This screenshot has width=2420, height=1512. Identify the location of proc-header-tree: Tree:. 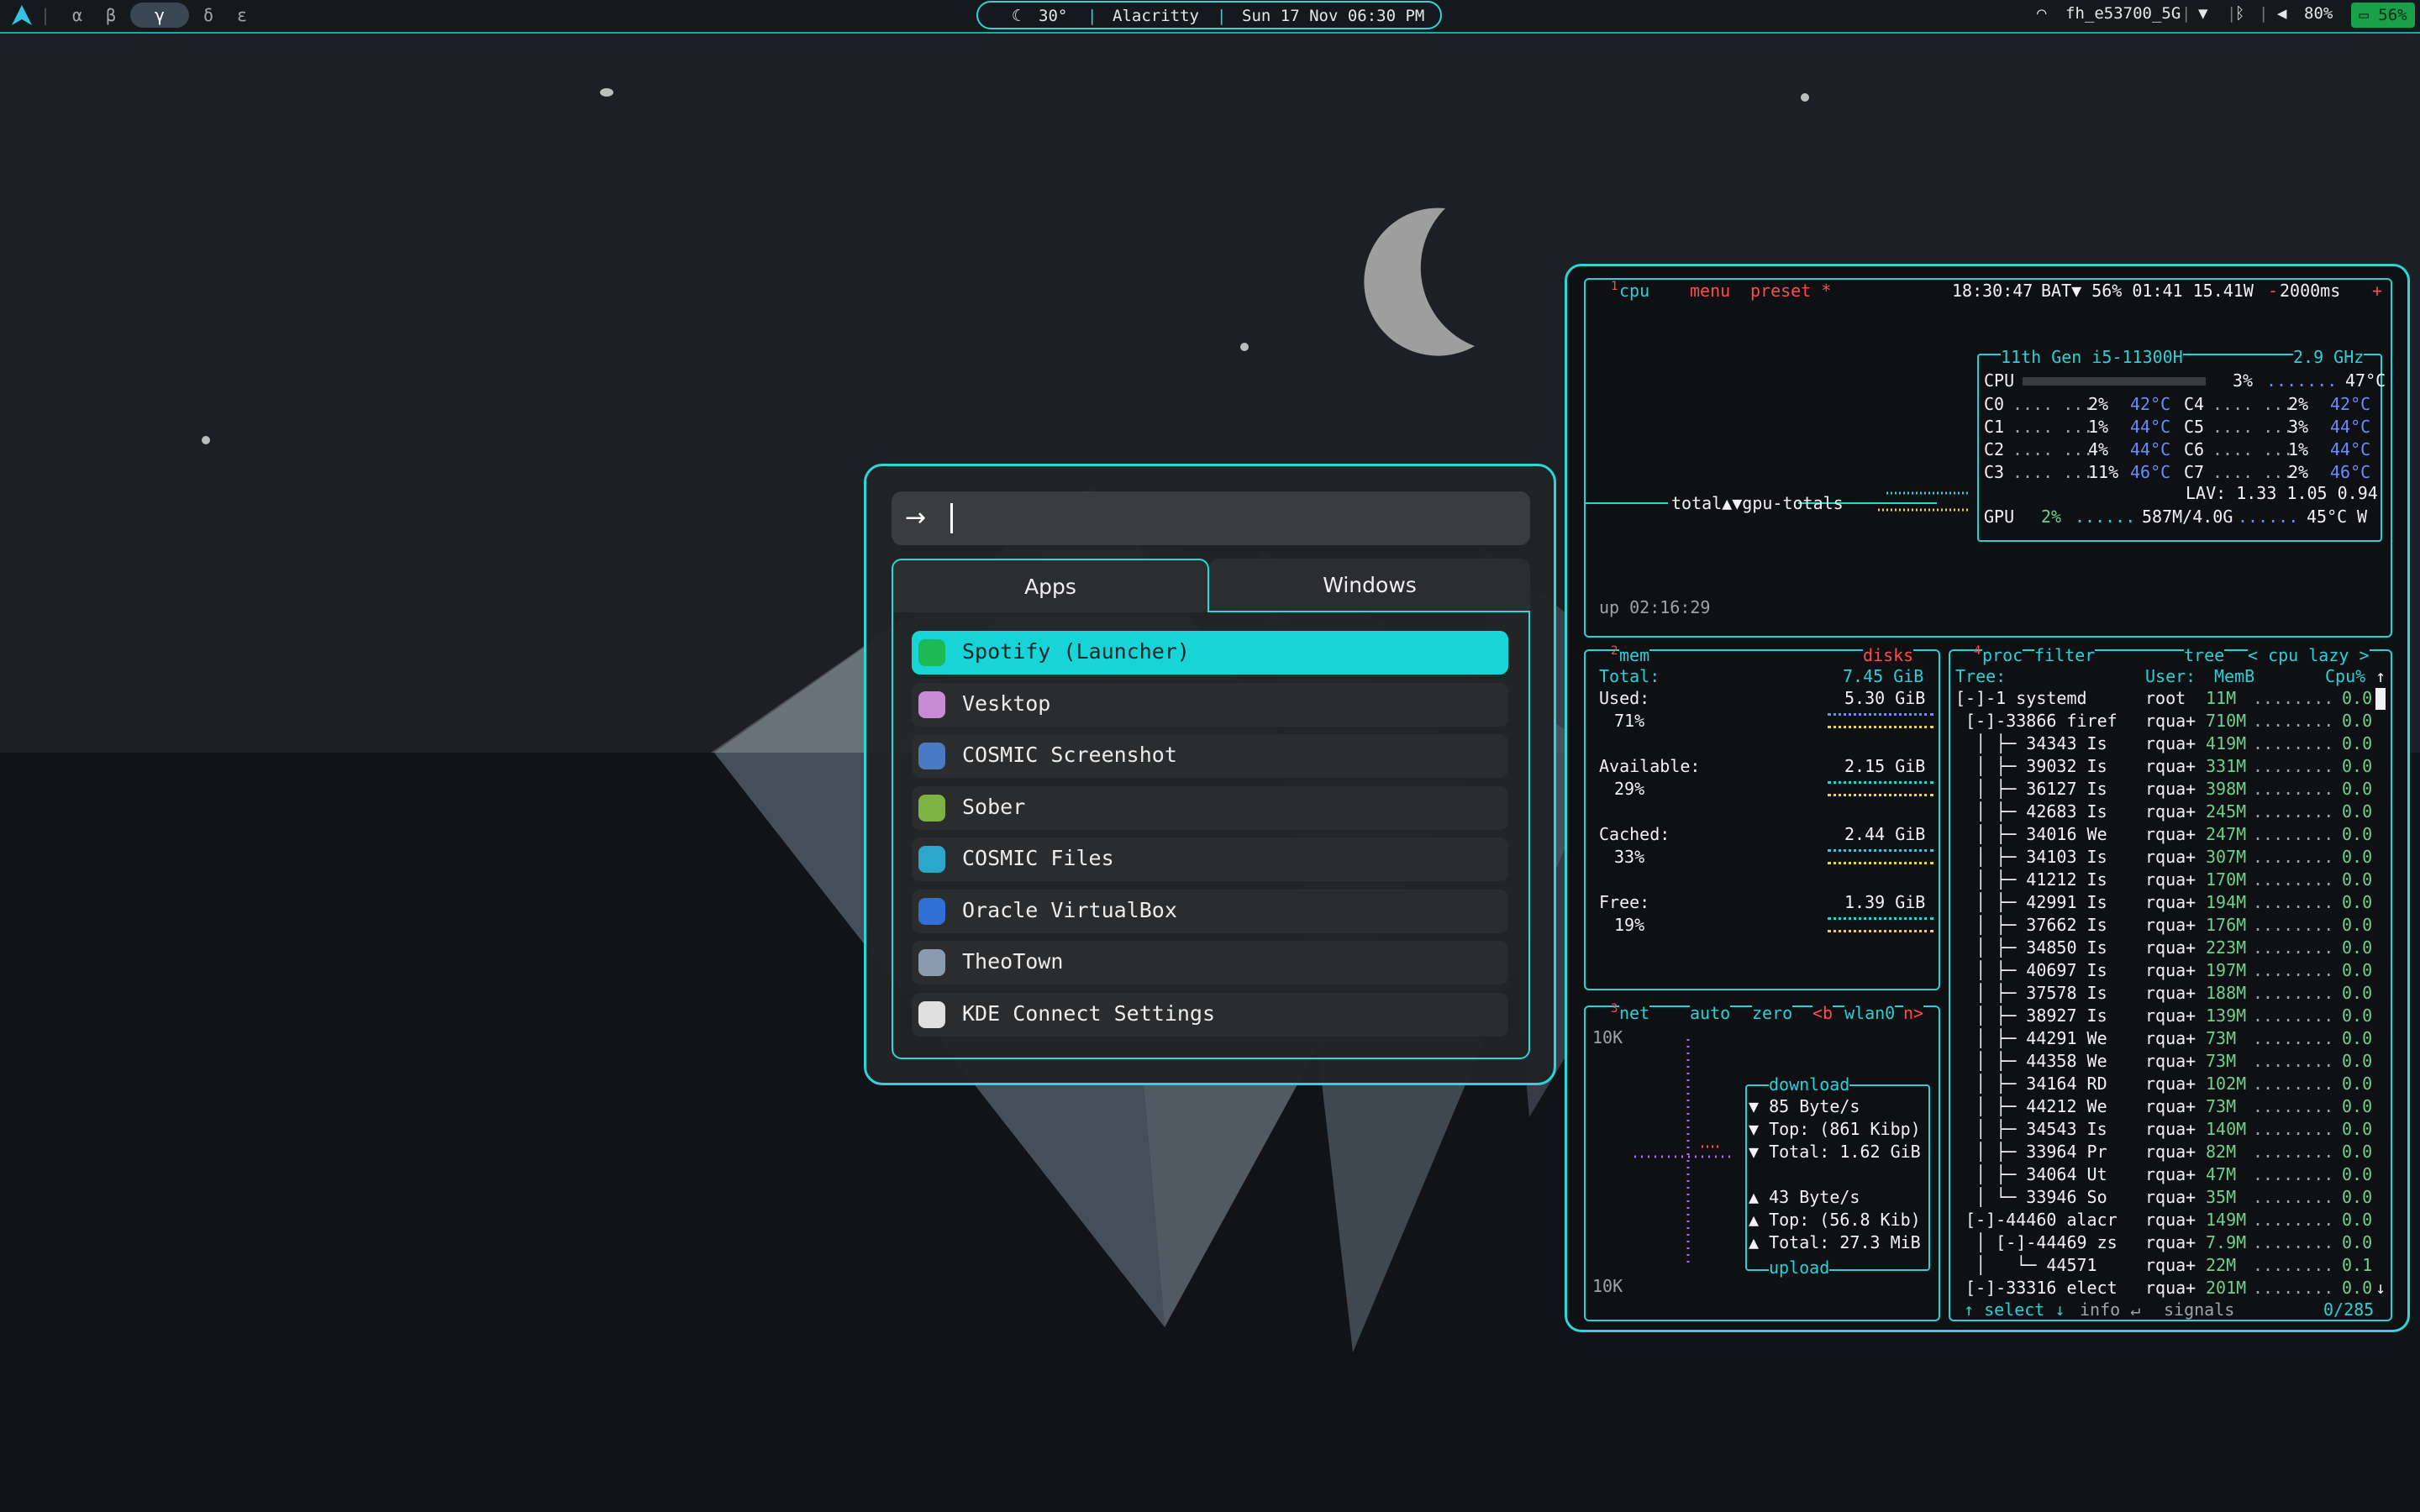
(1981, 676).